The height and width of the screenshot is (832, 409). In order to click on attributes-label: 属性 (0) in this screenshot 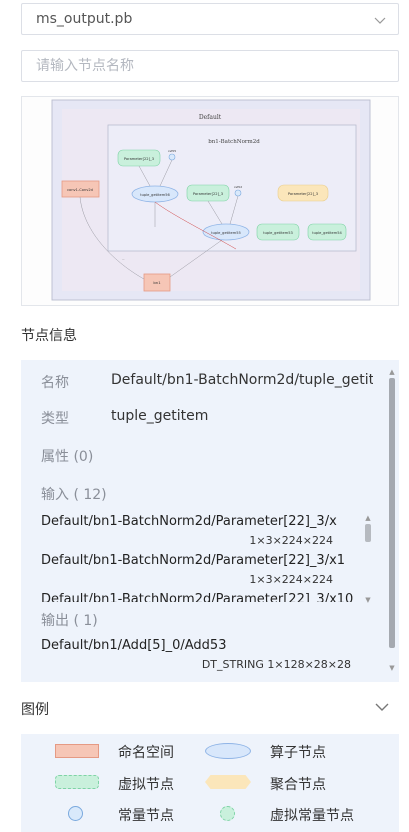, I will do `click(67, 456)`.